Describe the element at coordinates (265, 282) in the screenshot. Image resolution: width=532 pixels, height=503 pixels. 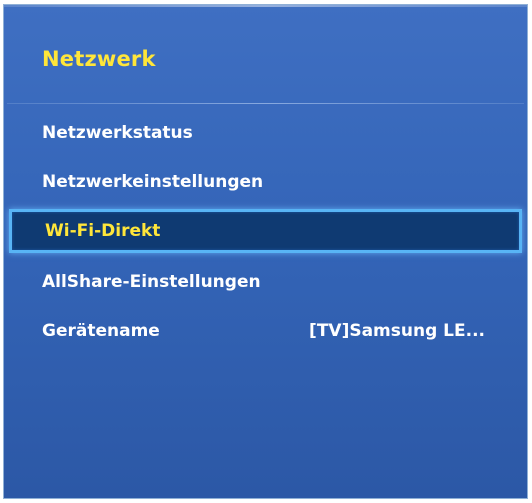
I see `menu-item-allshare-einstellungen: AllShare-Einstellungen` at that location.